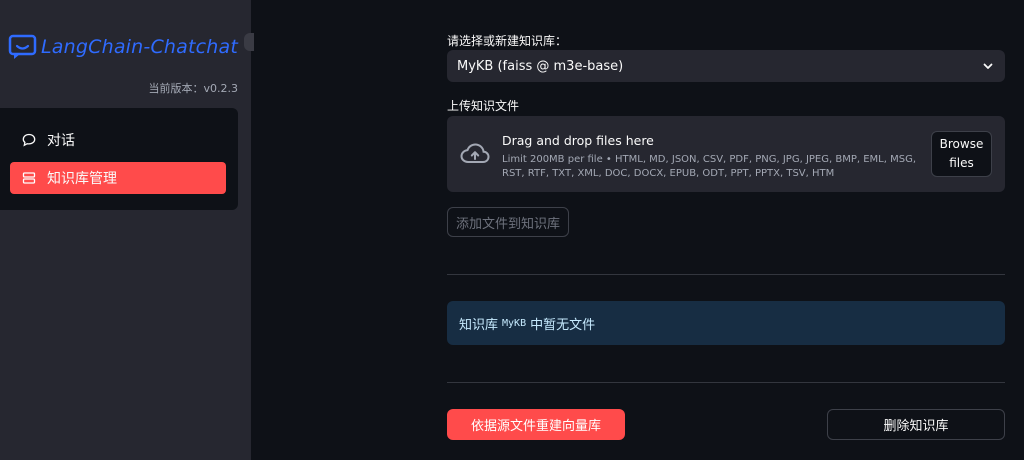  What do you see at coordinates (578, 140) in the screenshot?
I see `dropzone-title: Drag and drop files here` at bounding box center [578, 140].